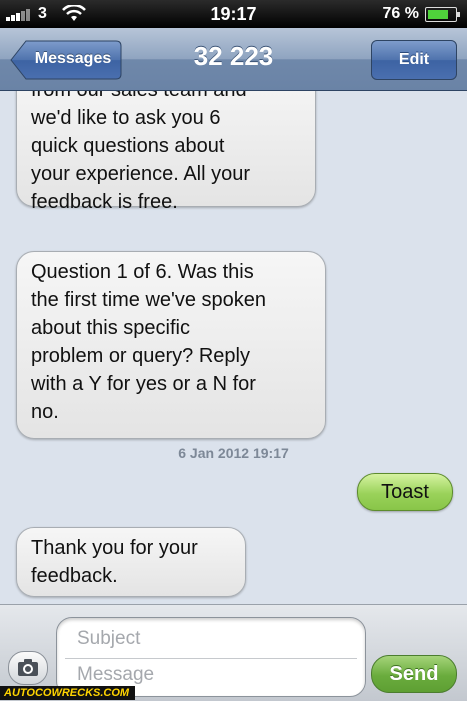  I want to click on status-bar: 3 19:17 76 %, so click(233, 14).